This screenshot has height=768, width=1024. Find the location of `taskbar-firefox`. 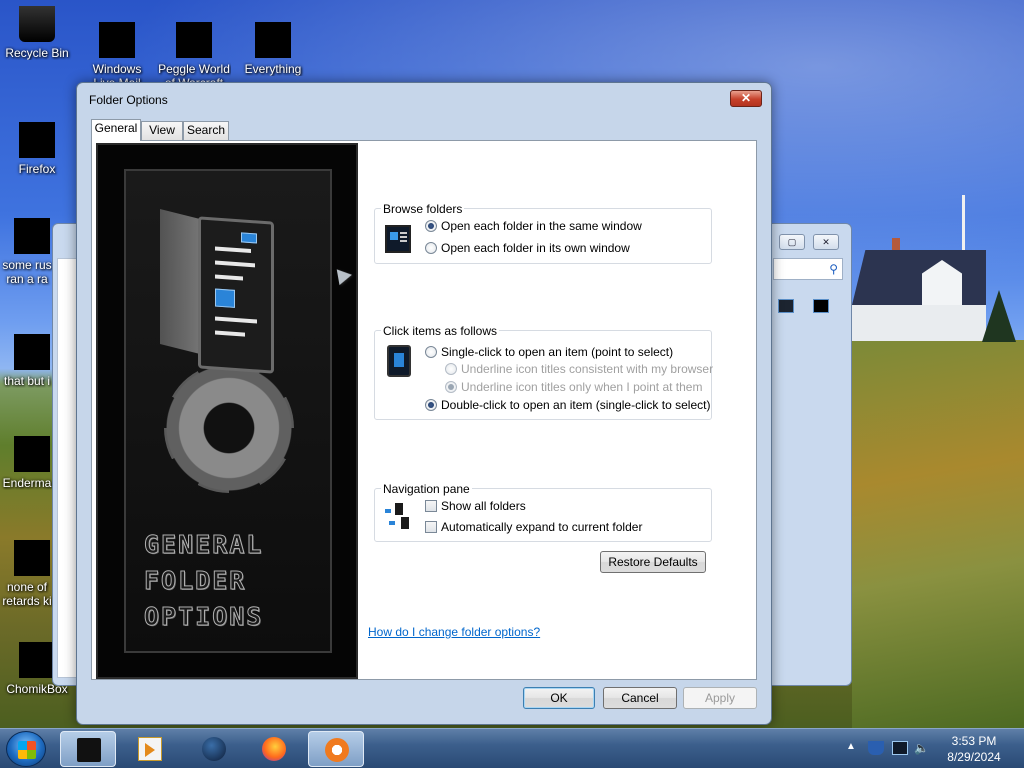

taskbar-firefox is located at coordinates (274, 749).